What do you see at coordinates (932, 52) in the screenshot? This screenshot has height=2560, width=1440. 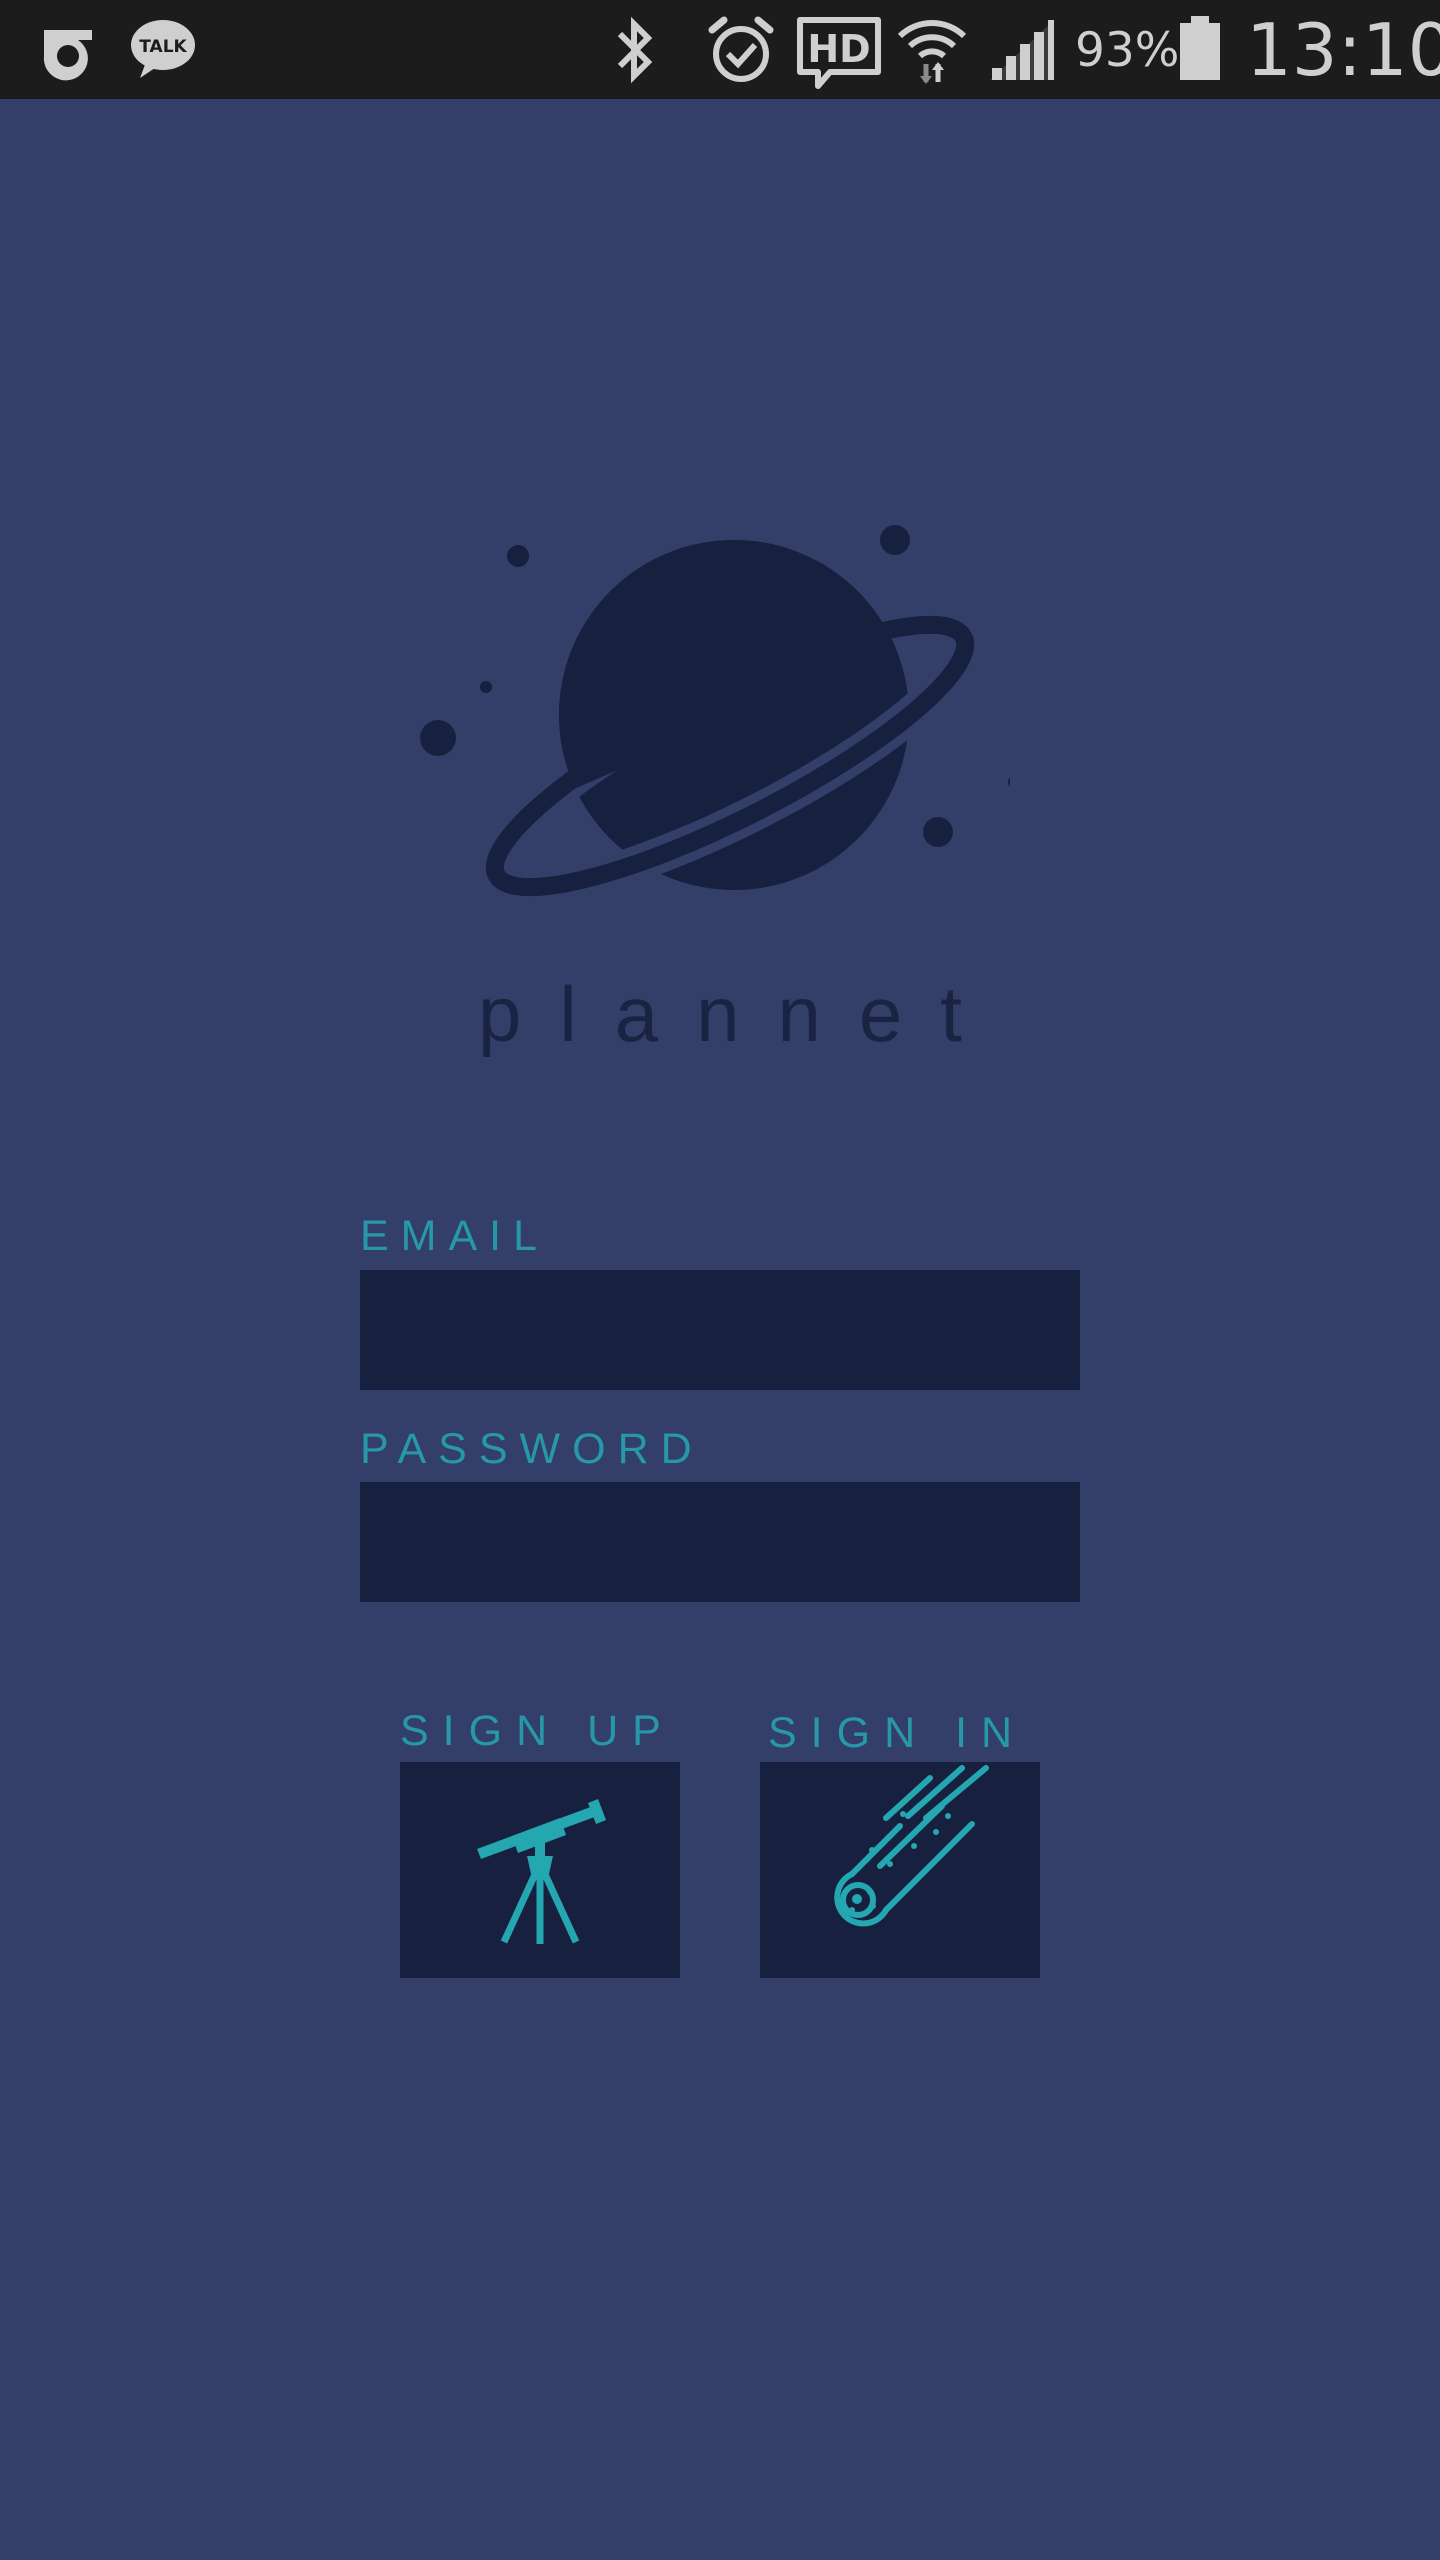 I see `wifi-icon` at bounding box center [932, 52].